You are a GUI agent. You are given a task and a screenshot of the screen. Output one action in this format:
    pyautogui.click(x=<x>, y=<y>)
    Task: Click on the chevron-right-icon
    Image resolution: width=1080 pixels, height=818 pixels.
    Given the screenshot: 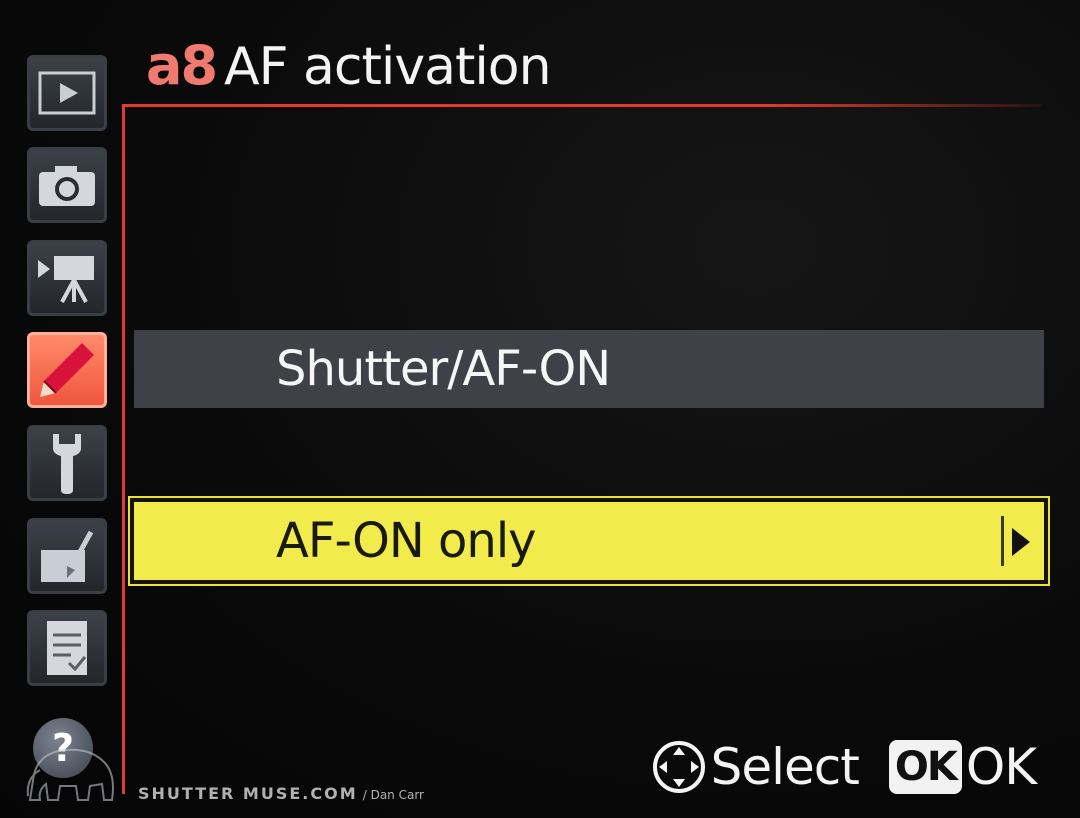 What is the action you would take?
    pyautogui.click(x=1021, y=542)
    